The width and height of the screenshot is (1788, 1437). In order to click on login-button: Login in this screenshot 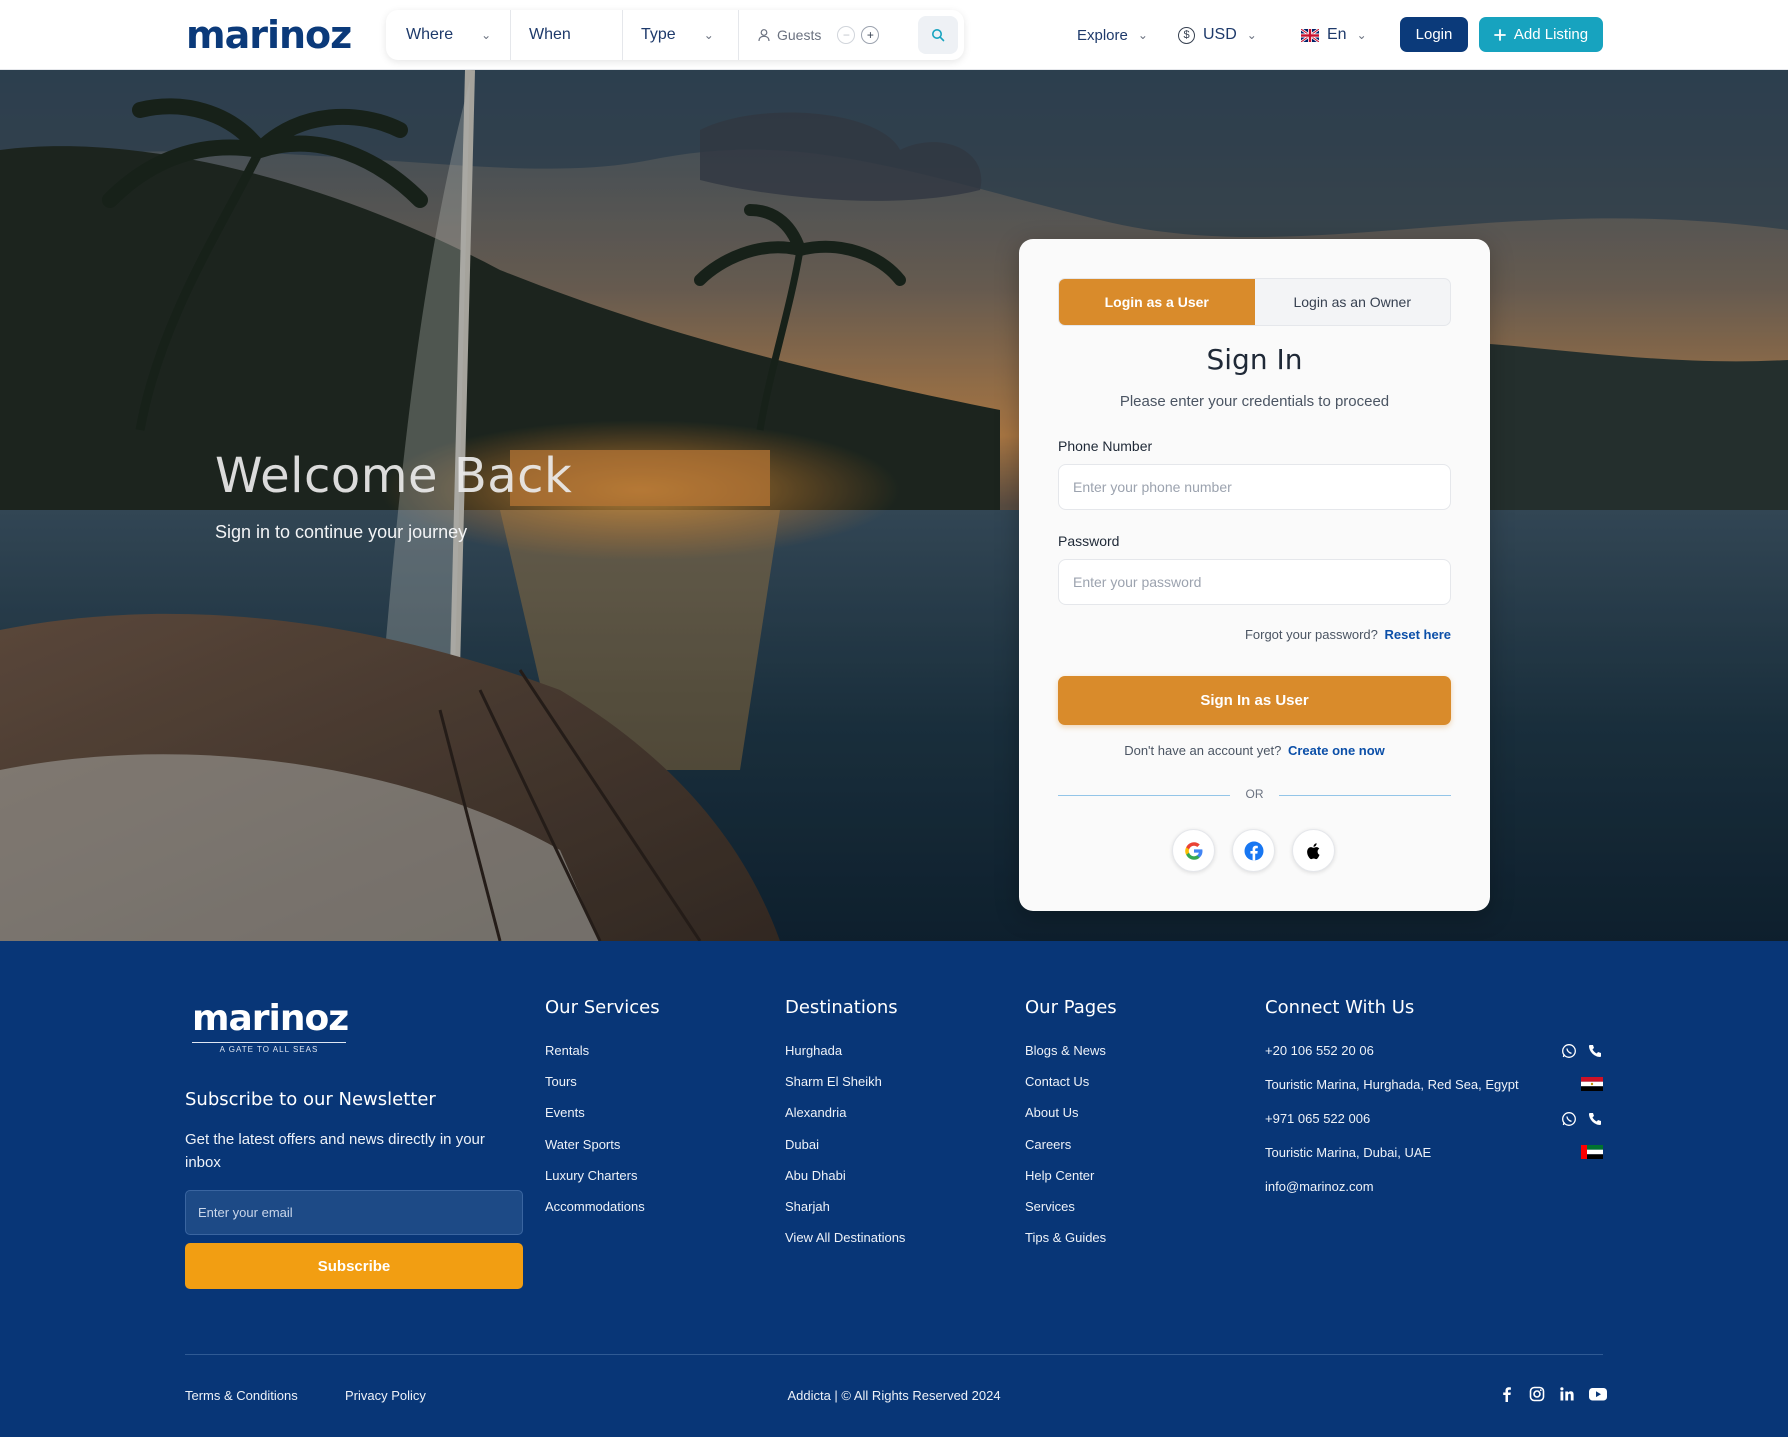, I will do `click(1434, 34)`.